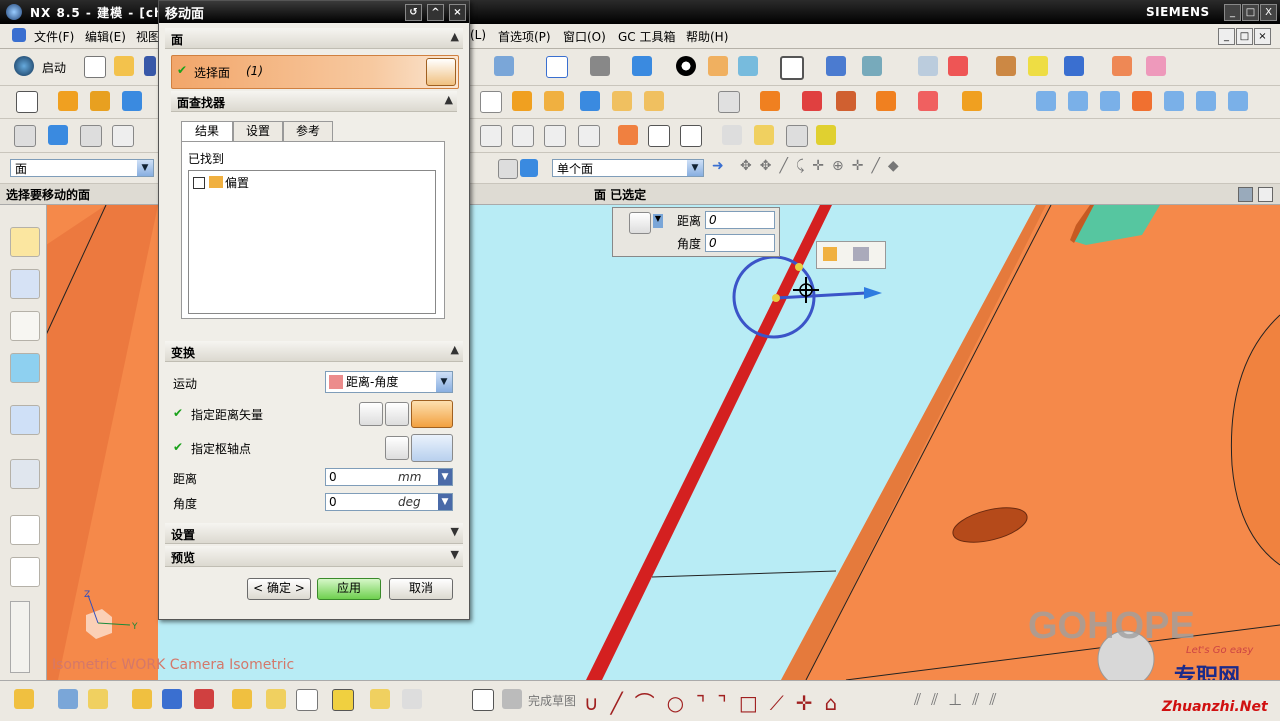 Image resolution: width=1280 pixels, height=721 pixels. I want to click on bt-clip-icon, so click(380, 699).